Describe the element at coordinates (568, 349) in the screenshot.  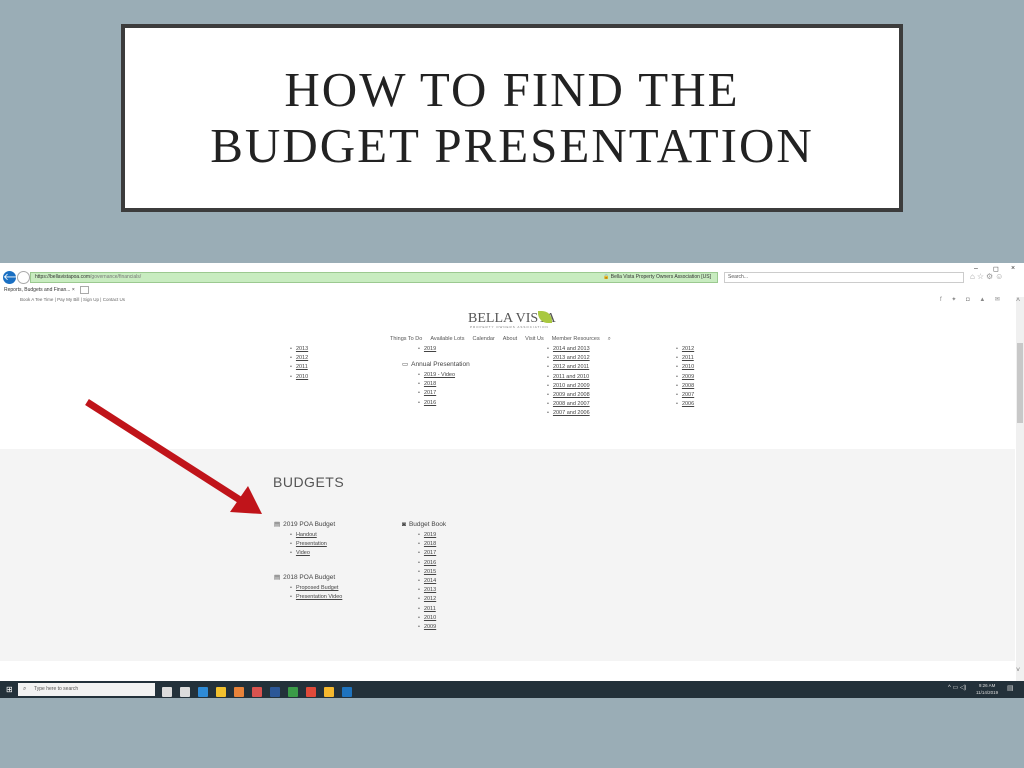
I see `list-item: • 2014 and 2013` at that location.